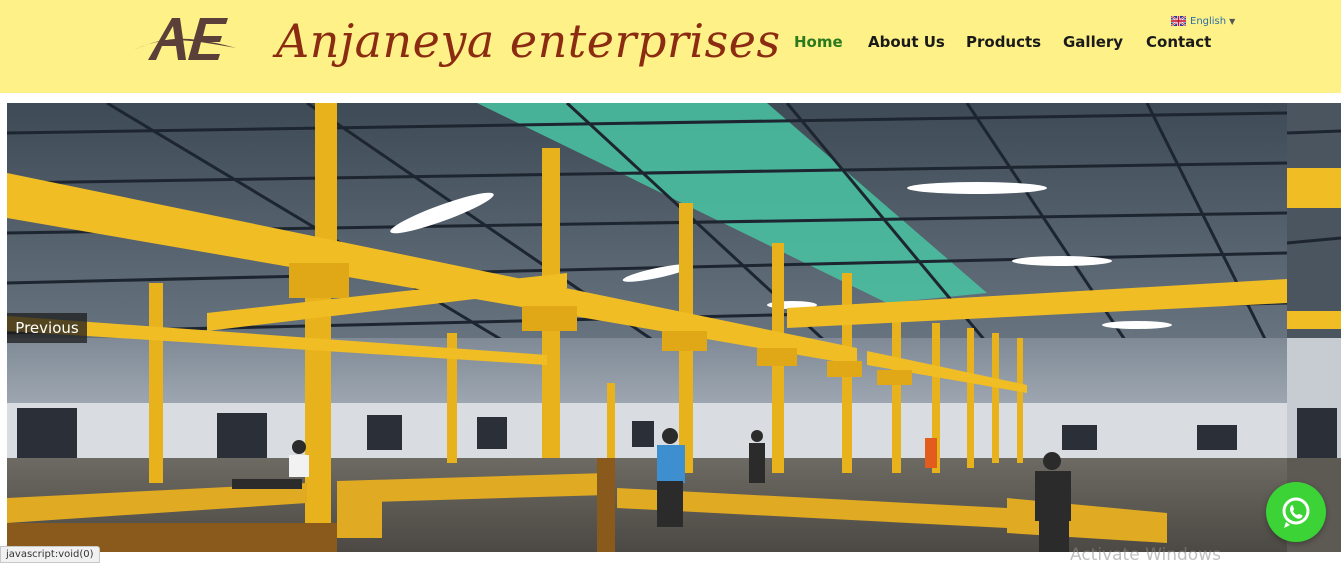 Image resolution: width=1341 pixels, height=565 pixels. I want to click on activate-windows-watermark: Activate Windows, so click(1145, 555).